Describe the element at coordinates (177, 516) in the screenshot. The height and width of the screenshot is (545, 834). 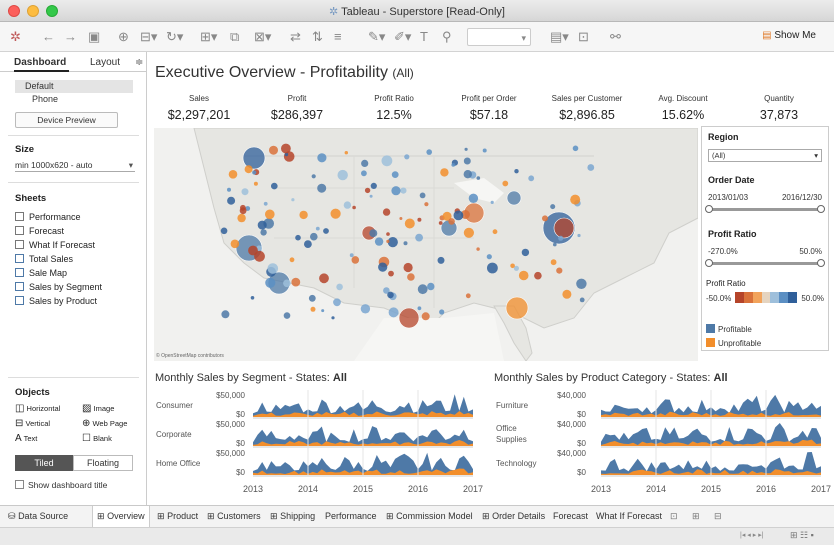
I see `tab-product: ⊞ Product` at that location.